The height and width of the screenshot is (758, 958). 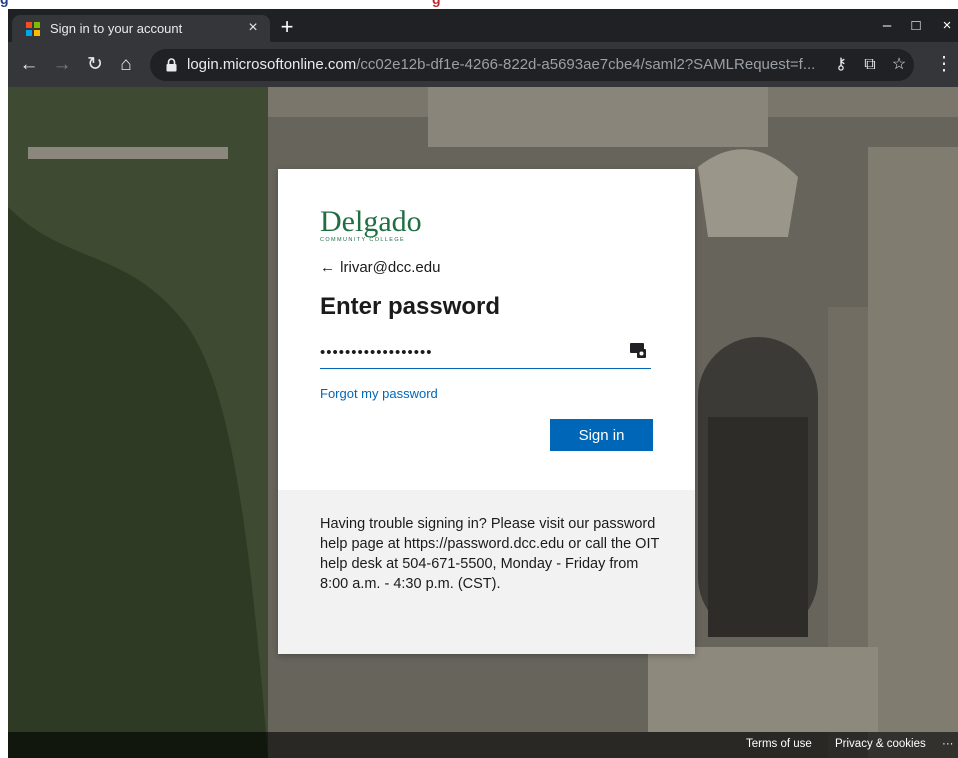 I want to click on page-title: Enter password, so click(x=410, y=306).